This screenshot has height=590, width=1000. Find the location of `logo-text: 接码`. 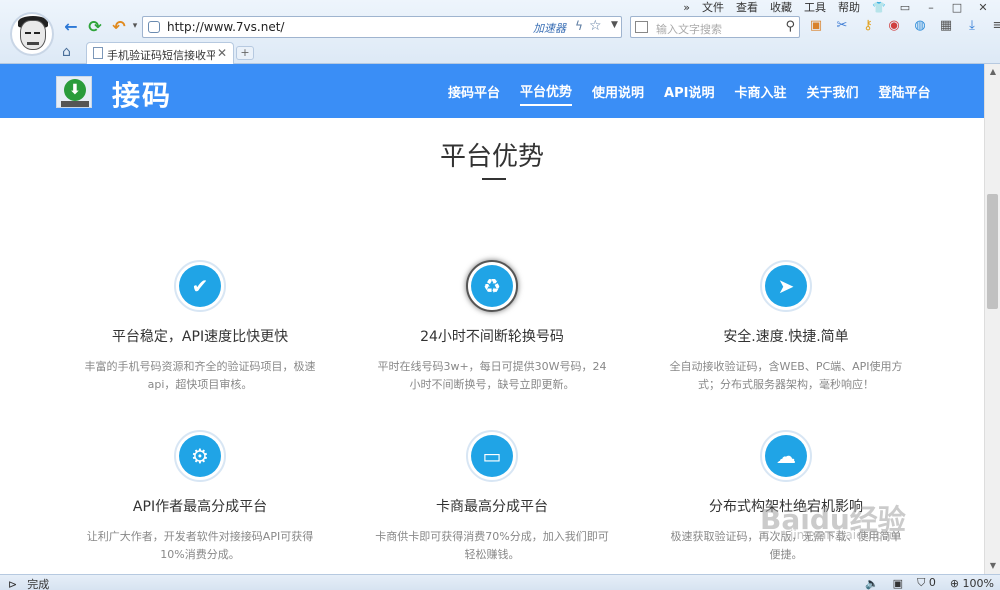

logo-text: 接码 is located at coordinates (142, 94).